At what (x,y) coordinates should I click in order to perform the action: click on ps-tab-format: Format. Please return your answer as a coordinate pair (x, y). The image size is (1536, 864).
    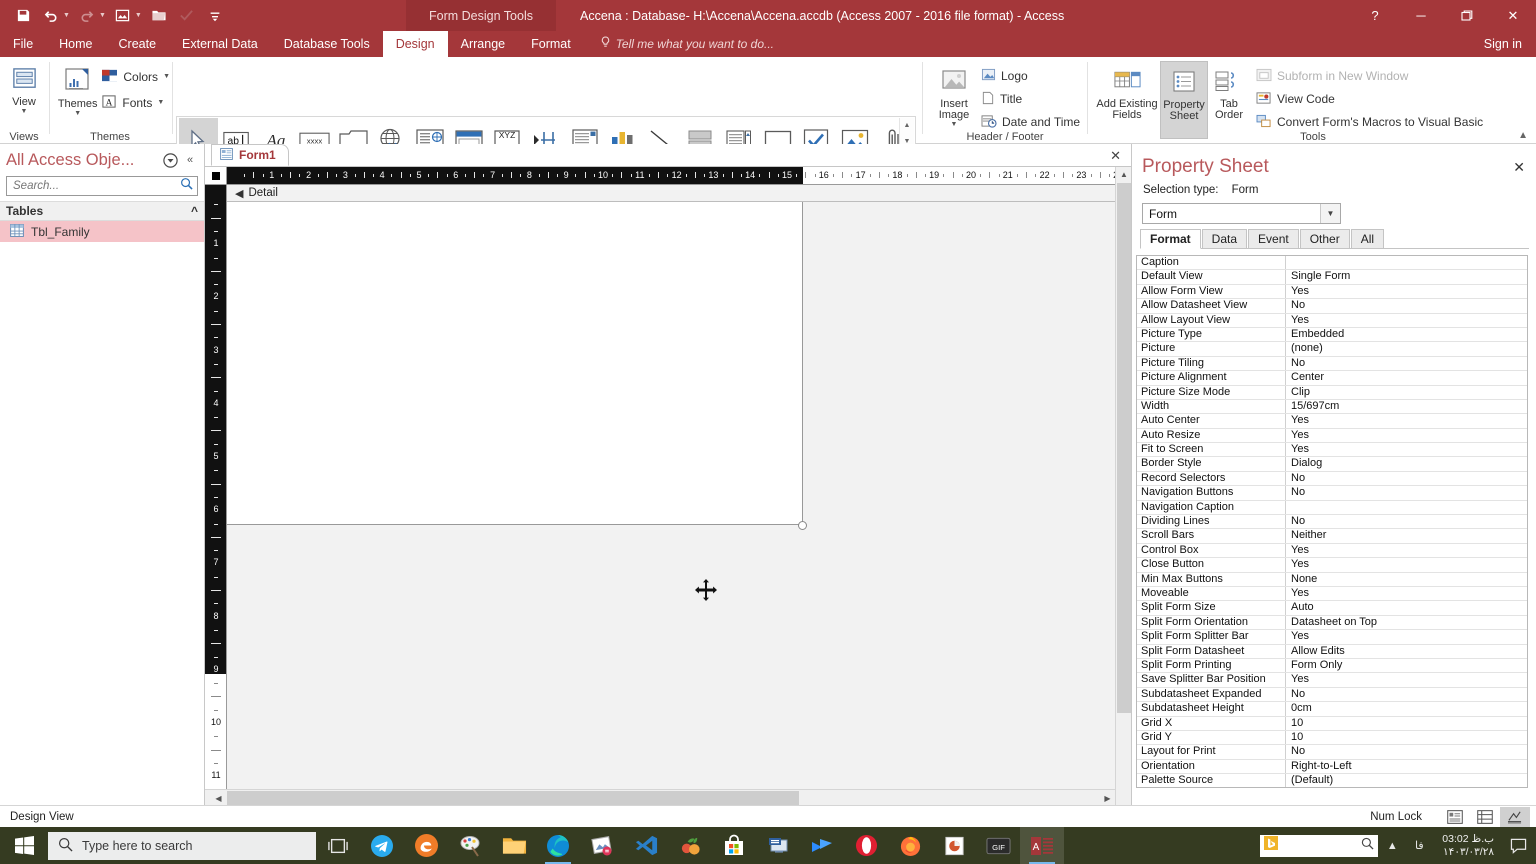
    Looking at the image, I should click on (1170, 239).